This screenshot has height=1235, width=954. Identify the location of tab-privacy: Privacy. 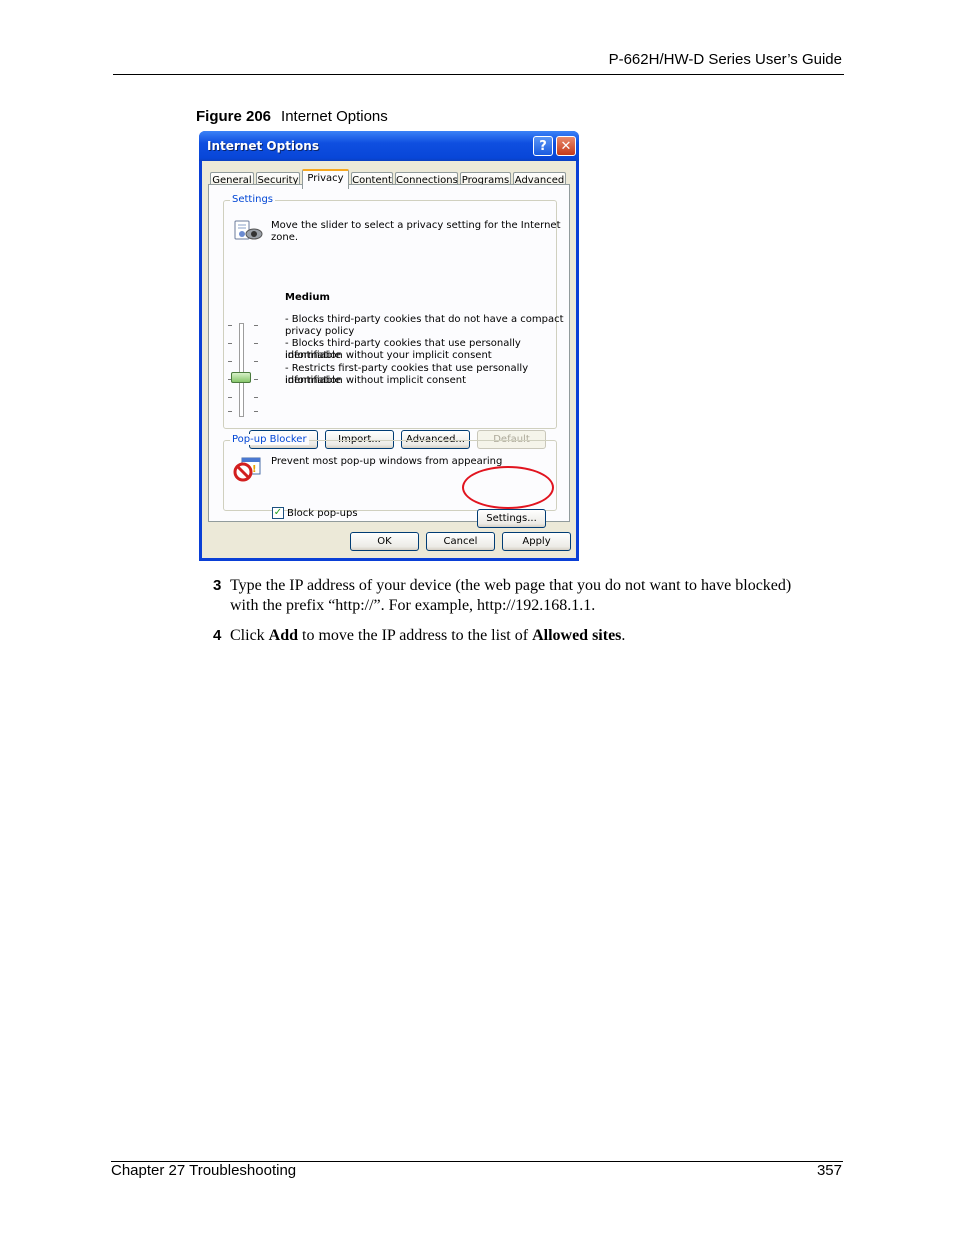
(325, 179).